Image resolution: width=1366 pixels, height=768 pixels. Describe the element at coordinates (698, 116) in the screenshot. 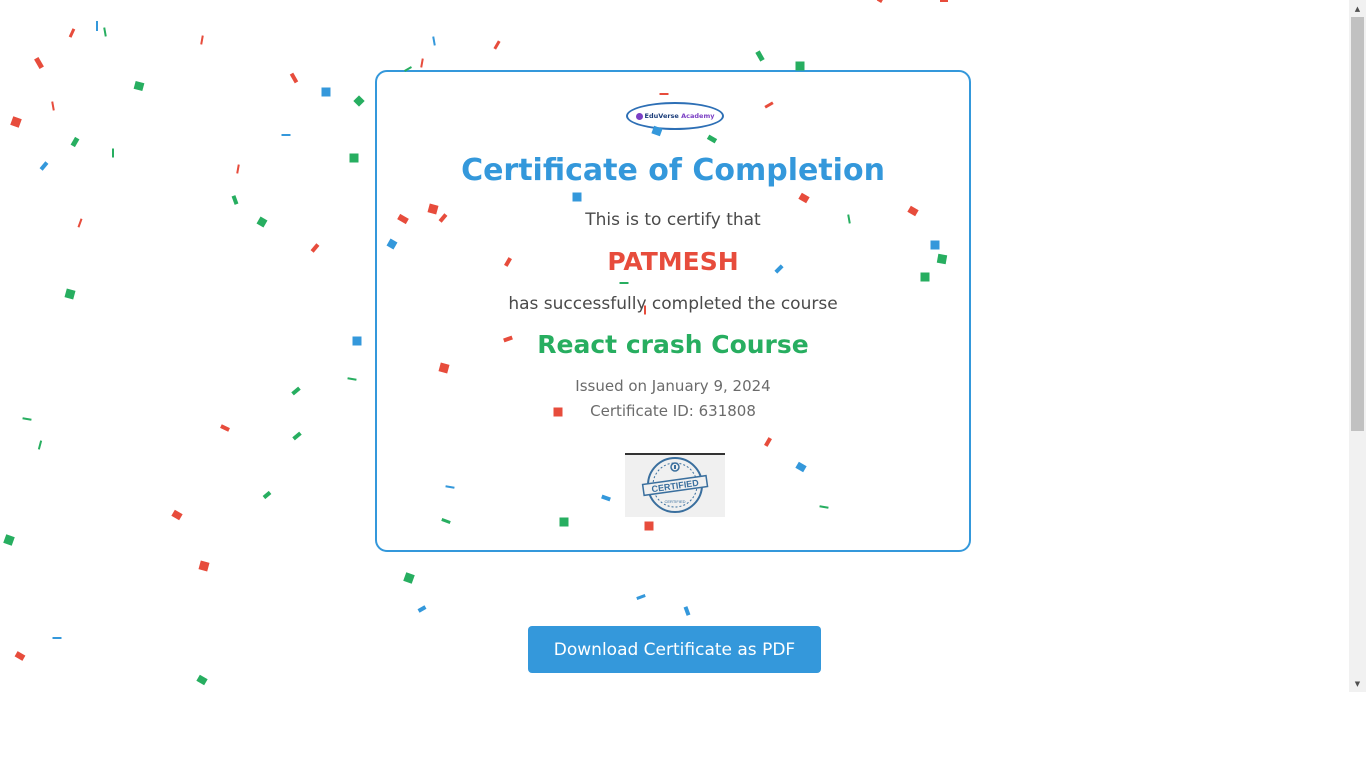

I see `logo-name-accent: Academy` at that location.